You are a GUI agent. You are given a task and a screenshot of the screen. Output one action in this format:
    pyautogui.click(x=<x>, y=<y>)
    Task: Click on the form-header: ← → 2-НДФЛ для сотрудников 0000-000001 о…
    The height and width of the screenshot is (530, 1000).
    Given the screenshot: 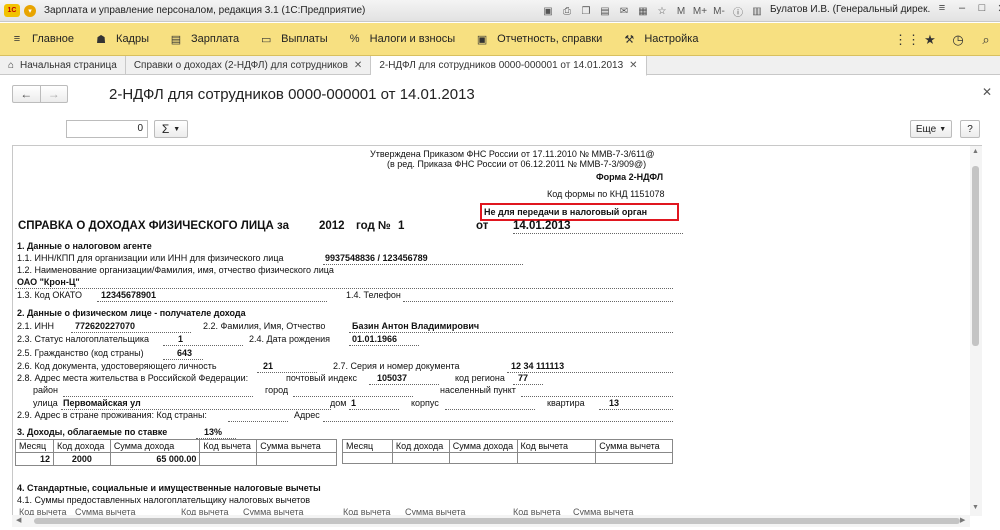 What is the action you would take?
    pyautogui.click(x=500, y=96)
    